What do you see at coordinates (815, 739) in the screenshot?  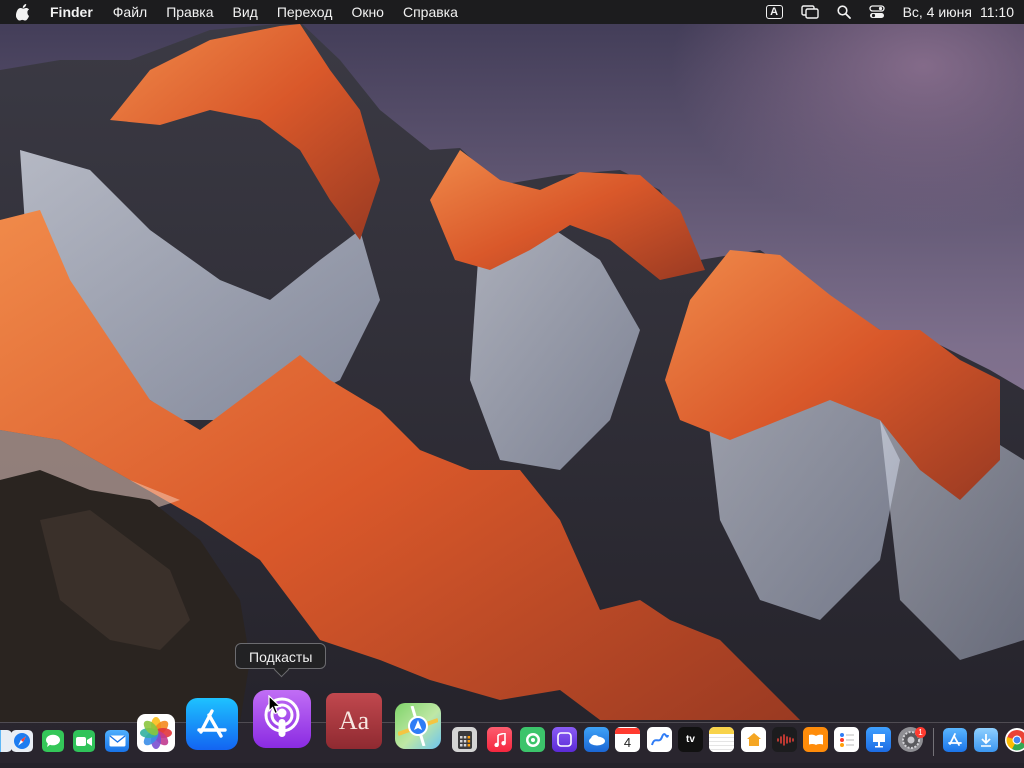 I see `books-icon` at bounding box center [815, 739].